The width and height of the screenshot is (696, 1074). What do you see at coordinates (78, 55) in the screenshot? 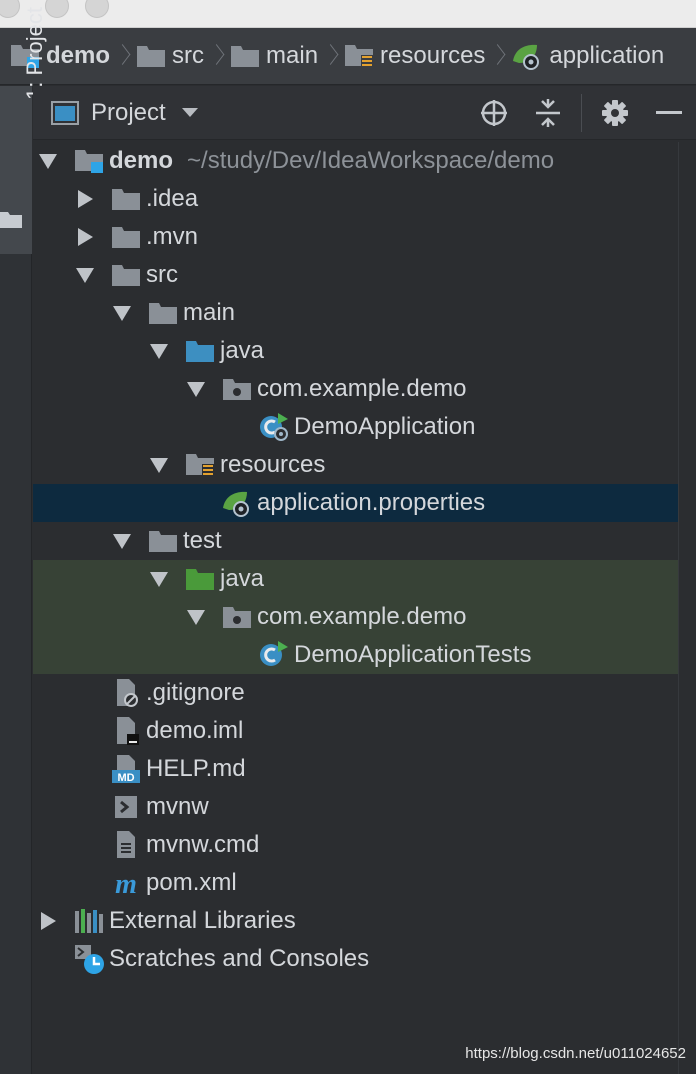
I see `breadcrumb-label: demo` at bounding box center [78, 55].